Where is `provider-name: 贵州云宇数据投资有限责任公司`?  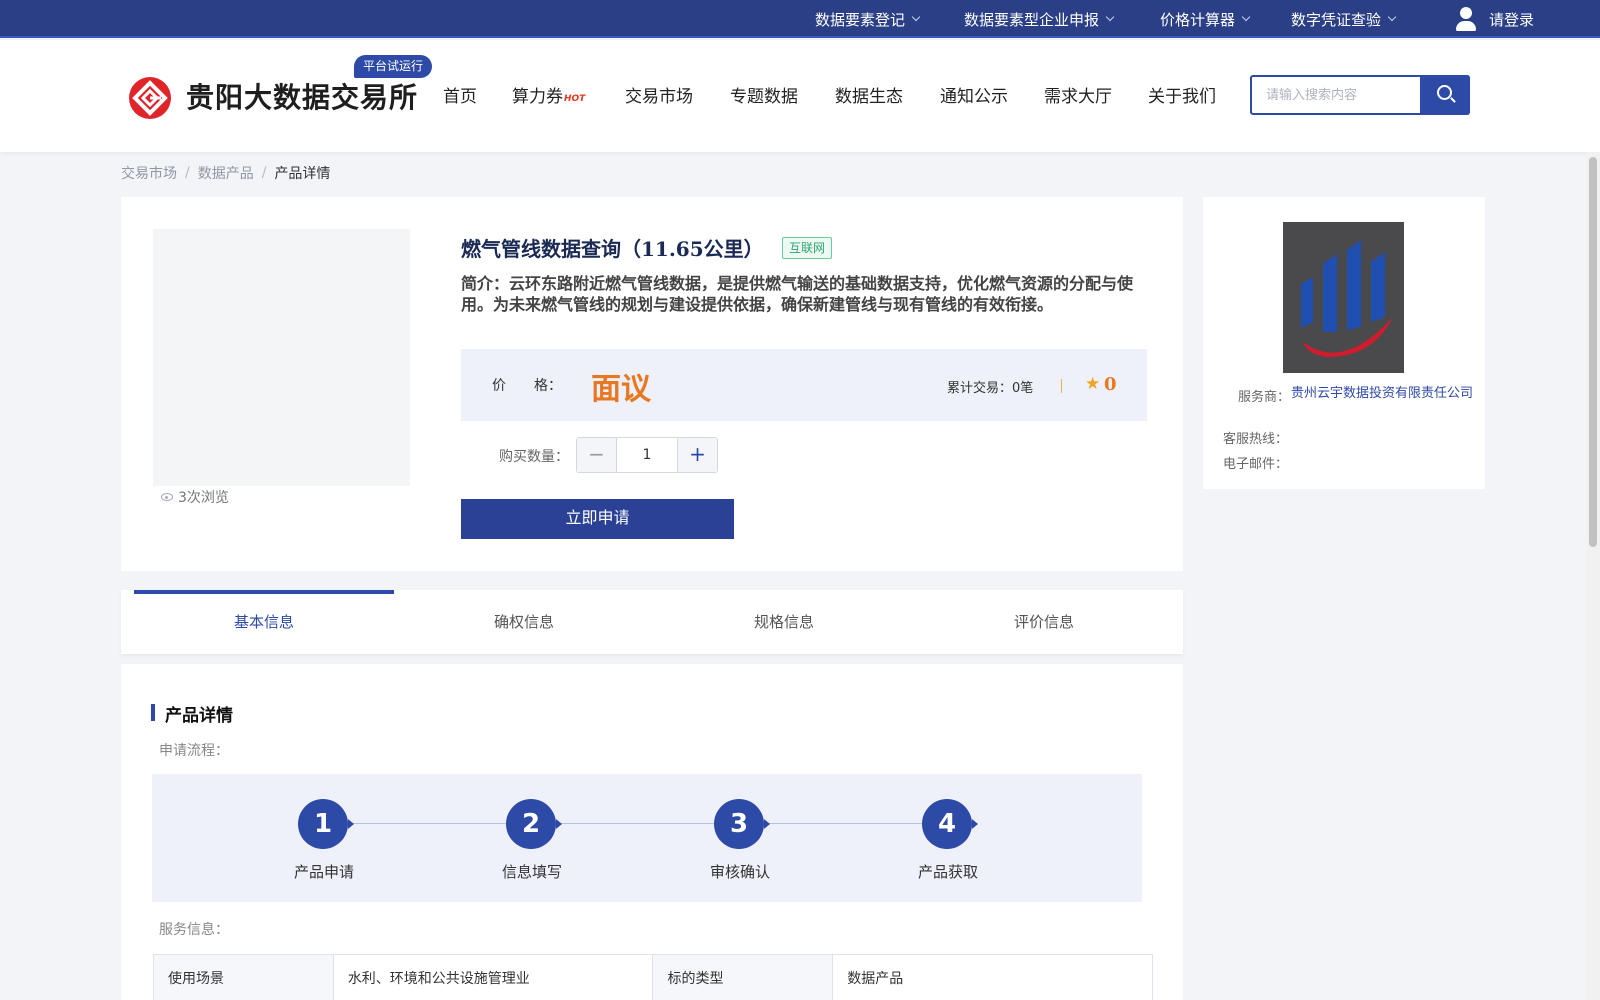
provider-name: 贵州云宇数据投资有限责任公司 is located at coordinates (1383, 394).